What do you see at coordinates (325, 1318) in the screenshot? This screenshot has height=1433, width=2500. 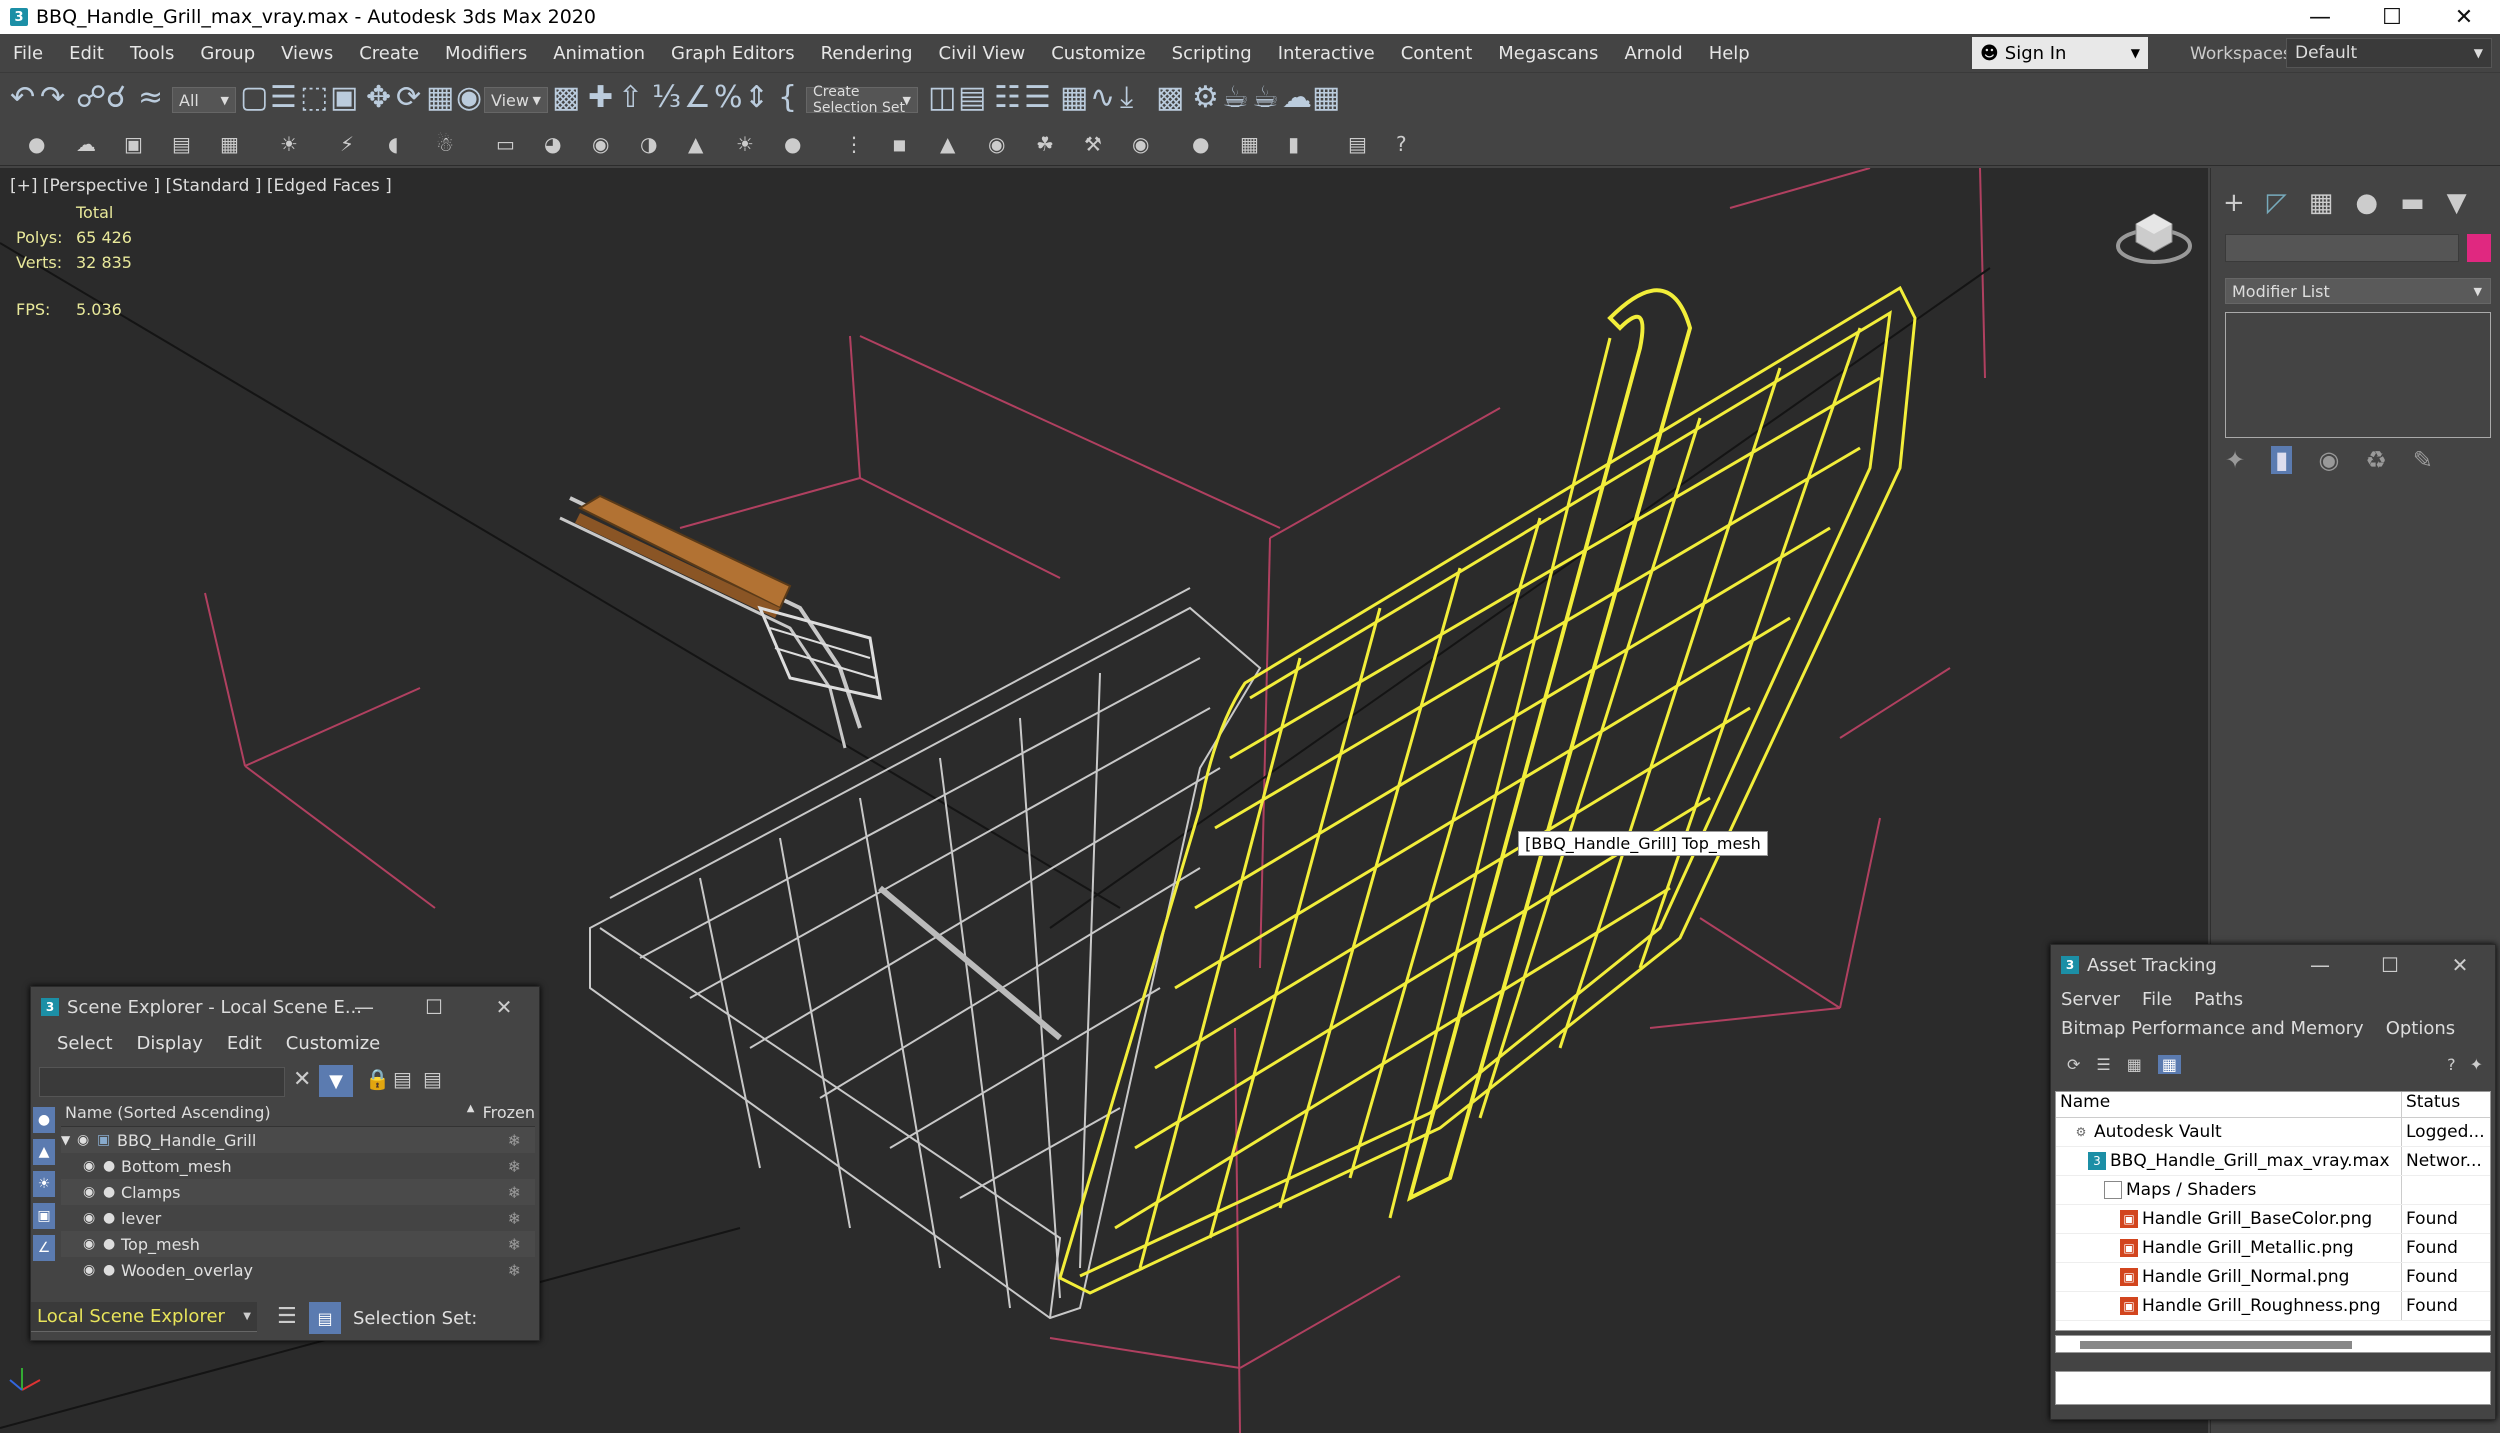 I see `hierarchy-icon: ▤` at bounding box center [325, 1318].